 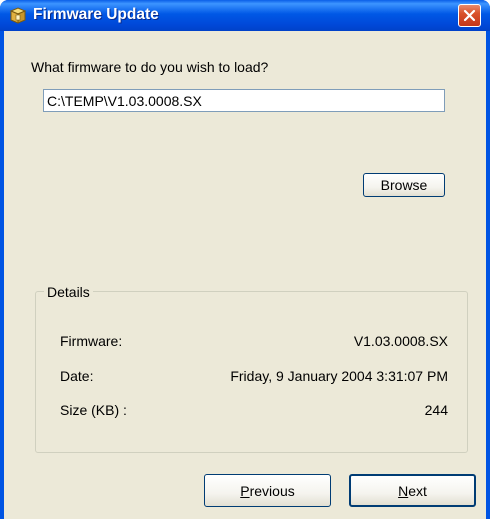 What do you see at coordinates (417, 490) in the screenshot?
I see `next-label: ext` at bounding box center [417, 490].